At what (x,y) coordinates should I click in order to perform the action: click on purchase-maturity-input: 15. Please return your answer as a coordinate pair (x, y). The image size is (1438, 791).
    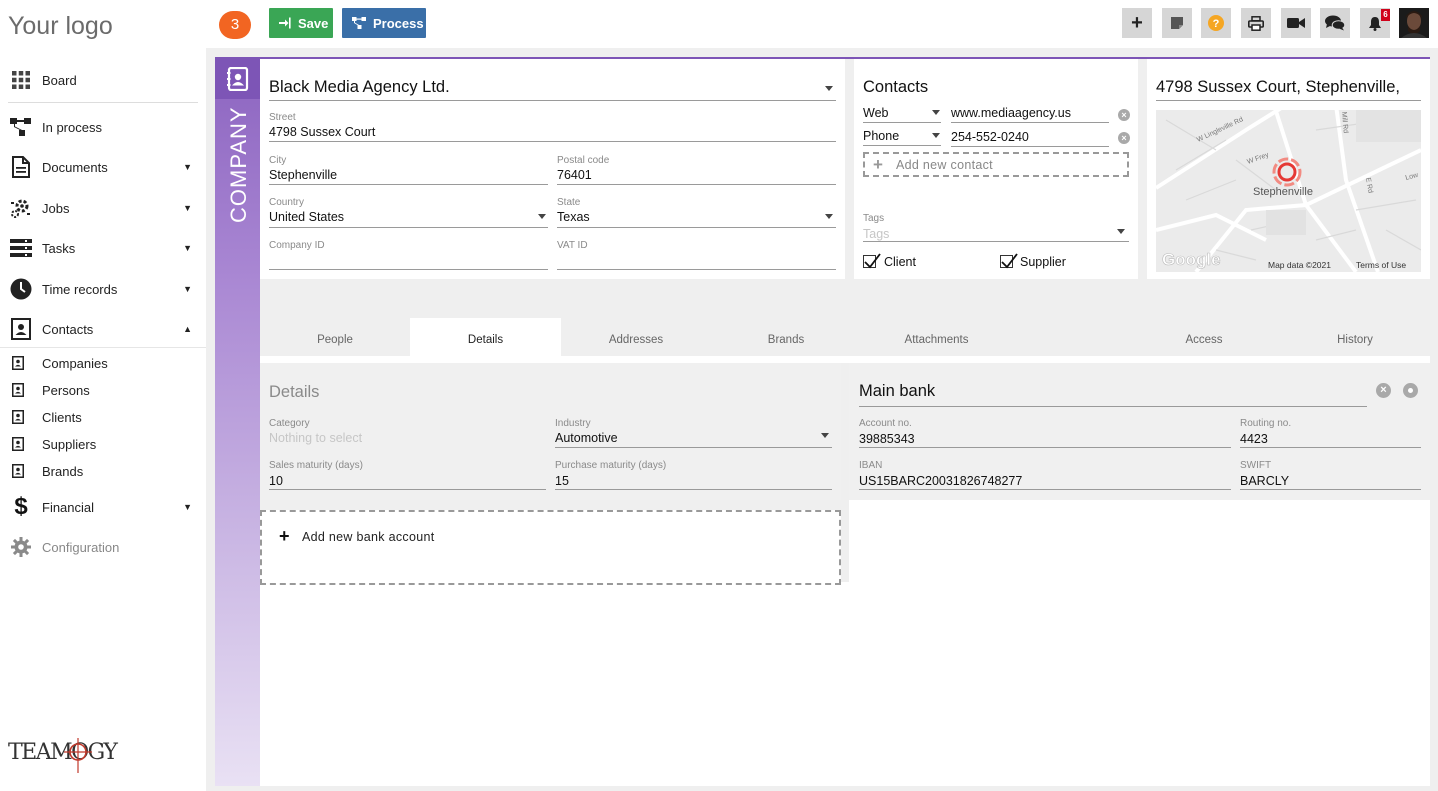
    Looking at the image, I should click on (562, 481).